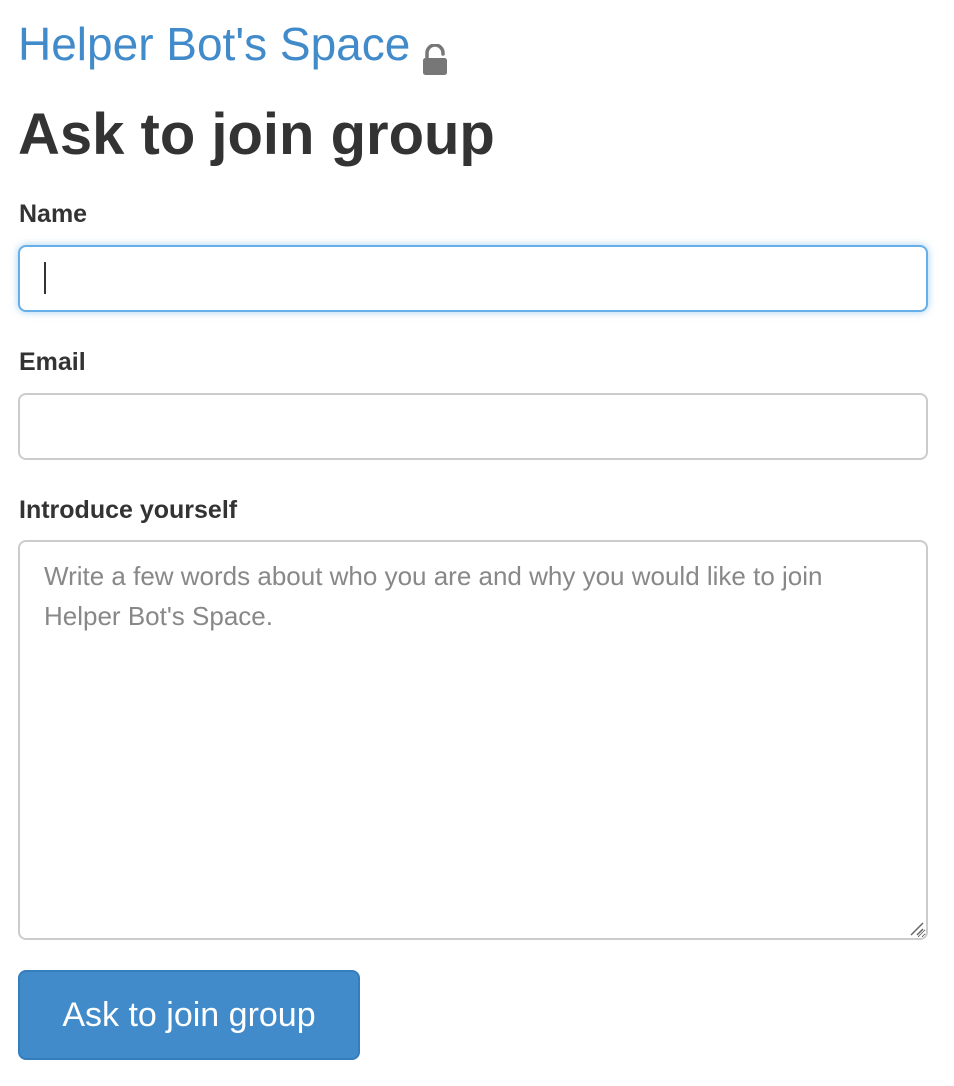 Image resolution: width=954 pixels, height=1086 pixels. I want to click on group-name: Helper Bot's Space, so click(214, 44).